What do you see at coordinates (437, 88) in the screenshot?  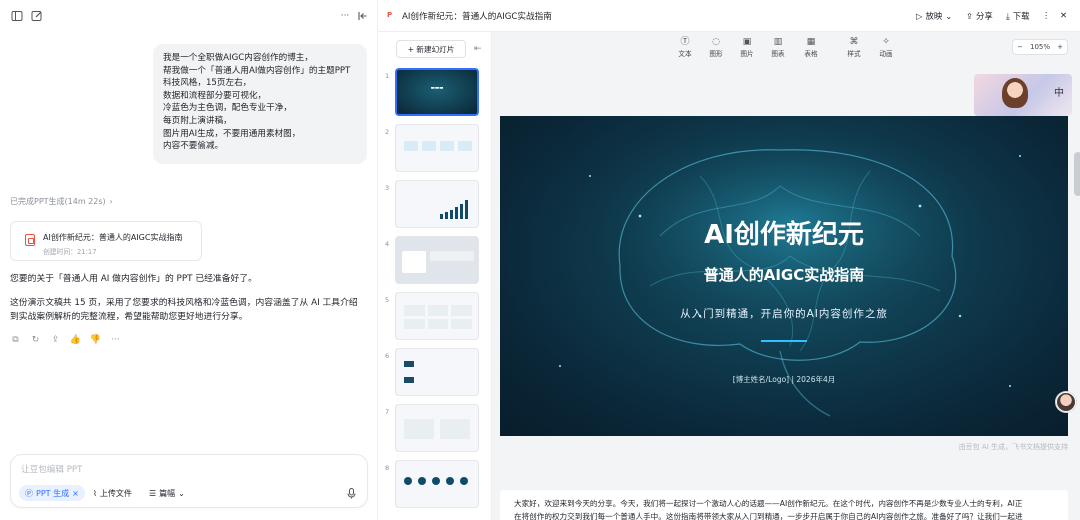 I see `thumb-title-mark: ▬▬▬` at bounding box center [437, 88].